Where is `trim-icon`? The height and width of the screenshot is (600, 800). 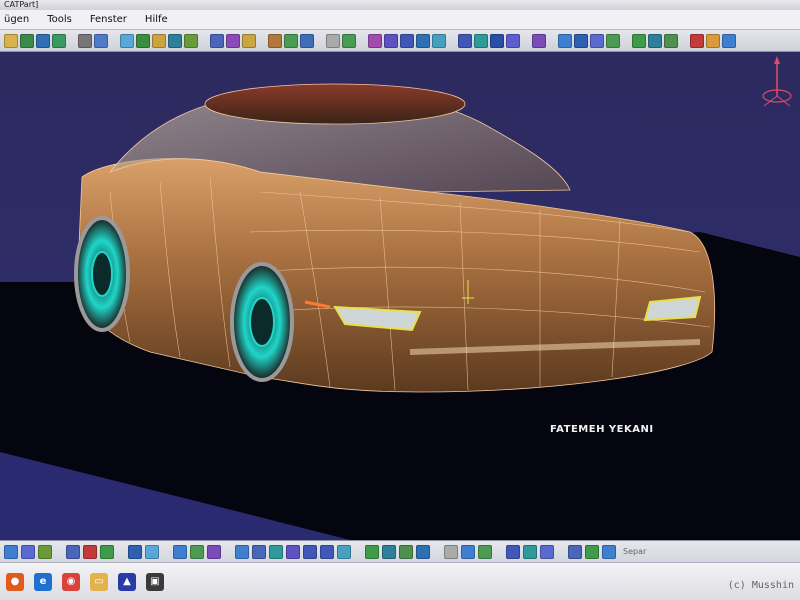
trim-icon is located at coordinates (249, 40).